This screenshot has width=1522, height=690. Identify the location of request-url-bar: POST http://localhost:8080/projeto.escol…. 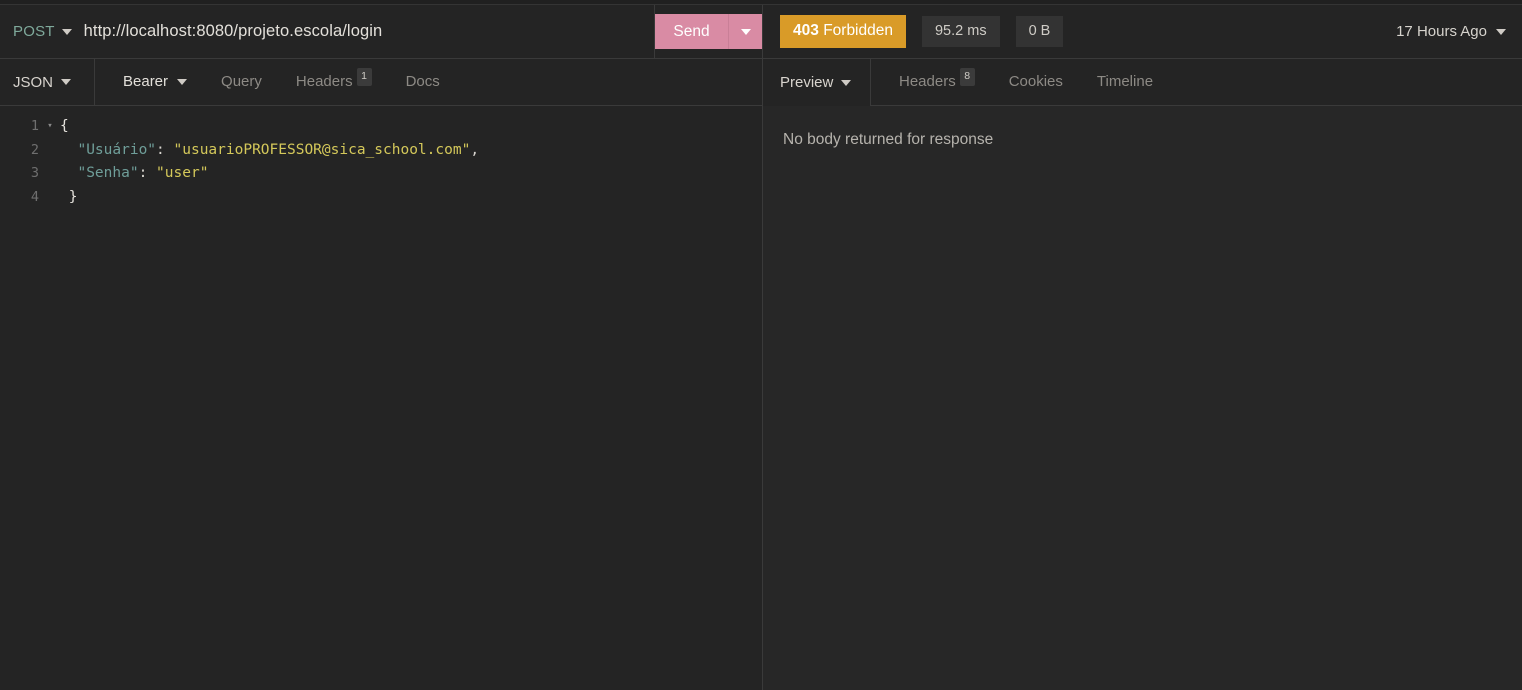
(761, 32).